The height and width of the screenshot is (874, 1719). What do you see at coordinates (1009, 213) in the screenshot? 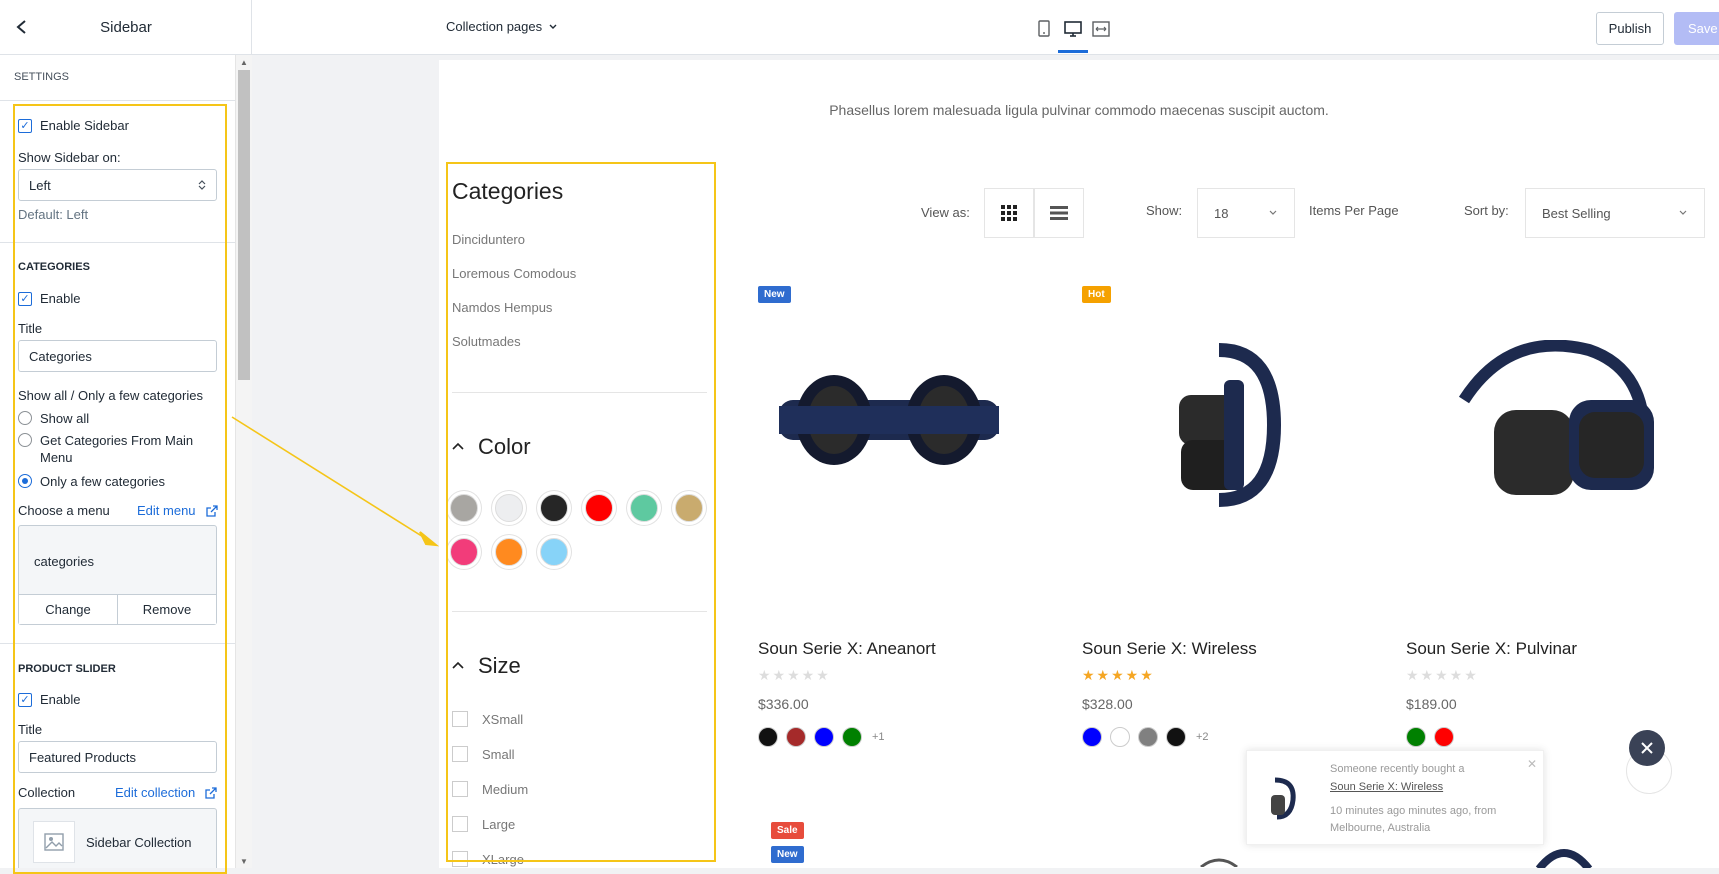
I see `grid-view-button` at bounding box center [1009, 213].